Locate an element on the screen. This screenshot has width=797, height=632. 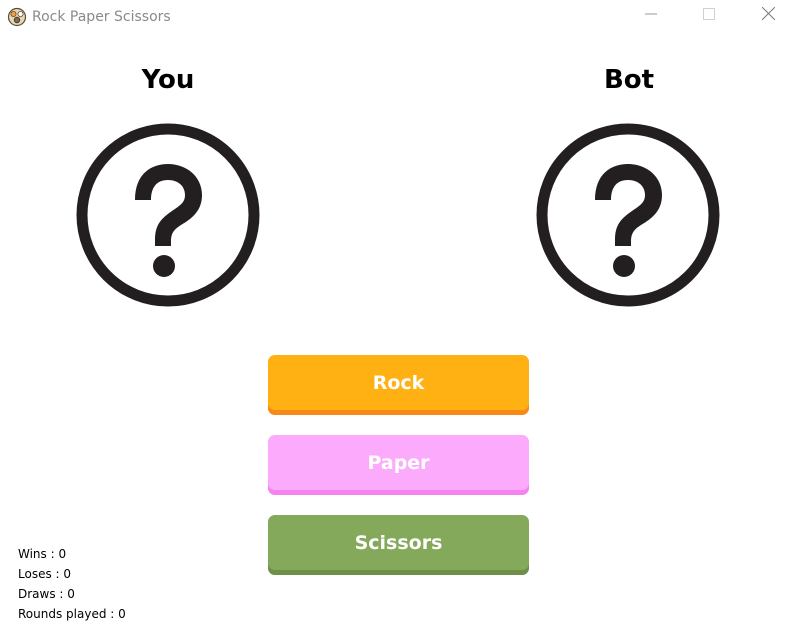
draws-stat: Draws : 0 is located at coordinates (46, 594).